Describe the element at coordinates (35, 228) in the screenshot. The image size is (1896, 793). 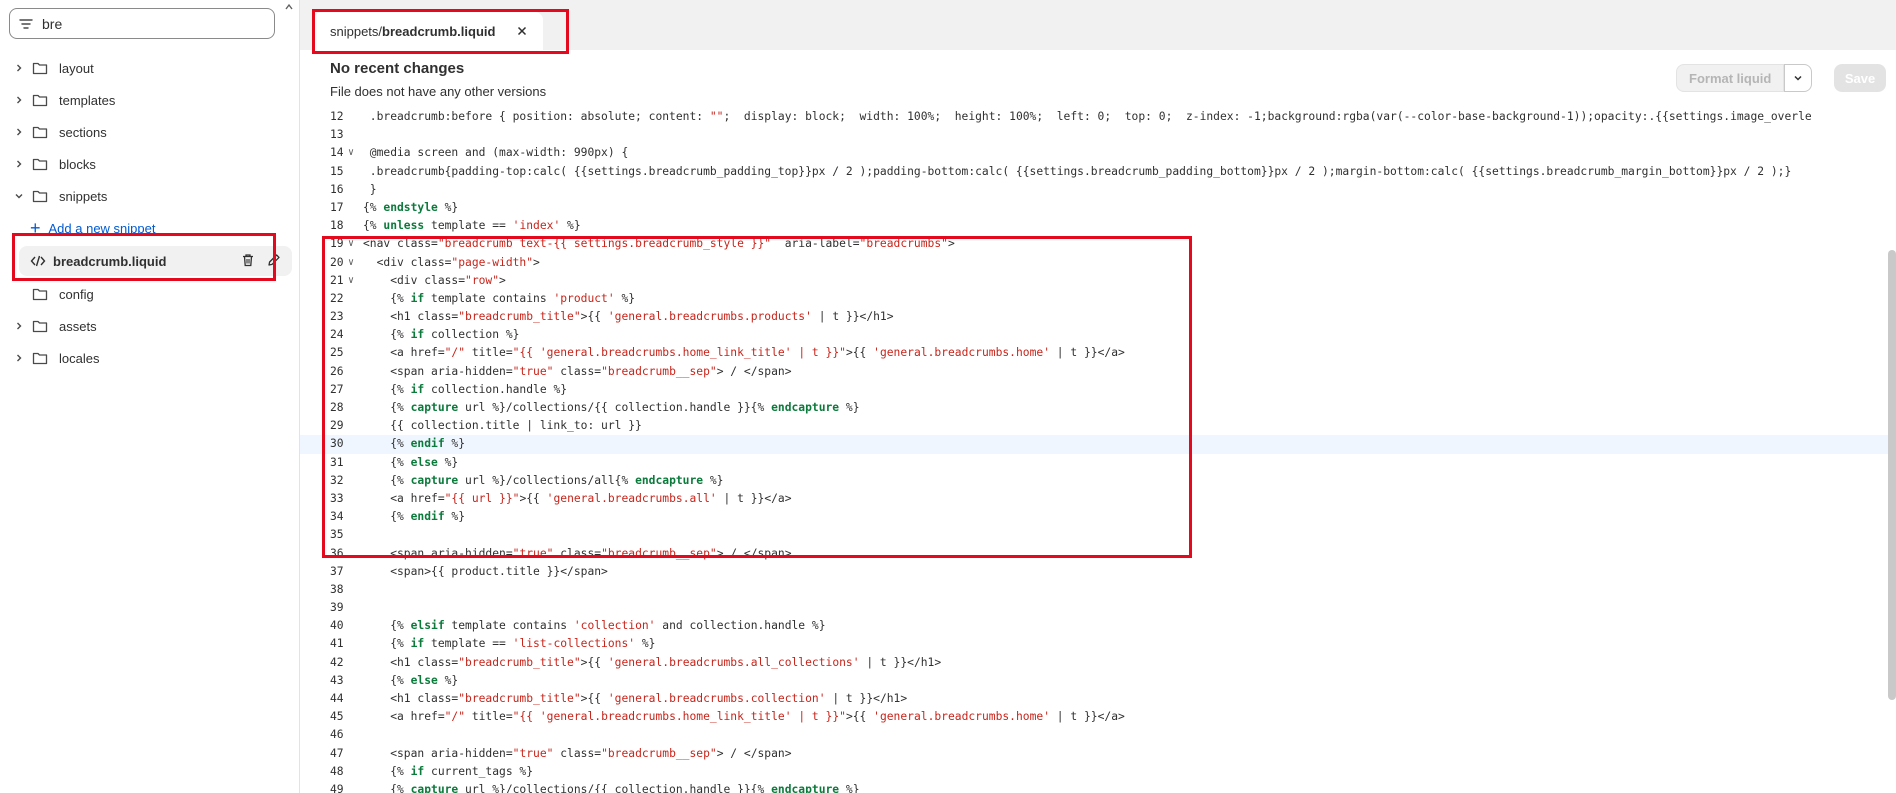
I see `plus-icon: +` at that location.